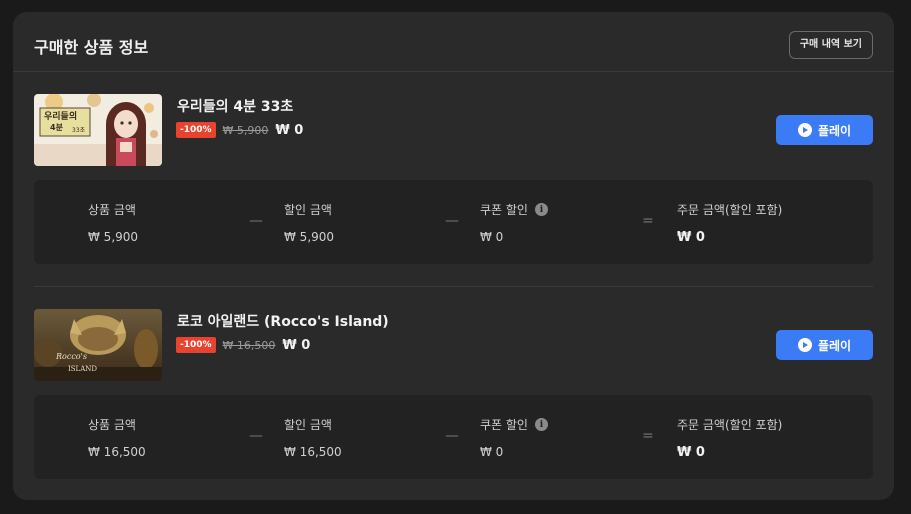 The image size is (911, 514). Describe the element at coordinates (91, 47) in the screenshot. I see `page-title: 구매한 상품 정보` at that location.